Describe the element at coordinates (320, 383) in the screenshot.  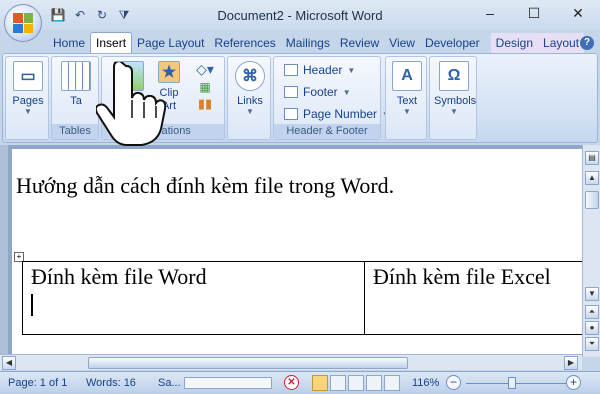
I see `print-layout-view-icon` at that location.